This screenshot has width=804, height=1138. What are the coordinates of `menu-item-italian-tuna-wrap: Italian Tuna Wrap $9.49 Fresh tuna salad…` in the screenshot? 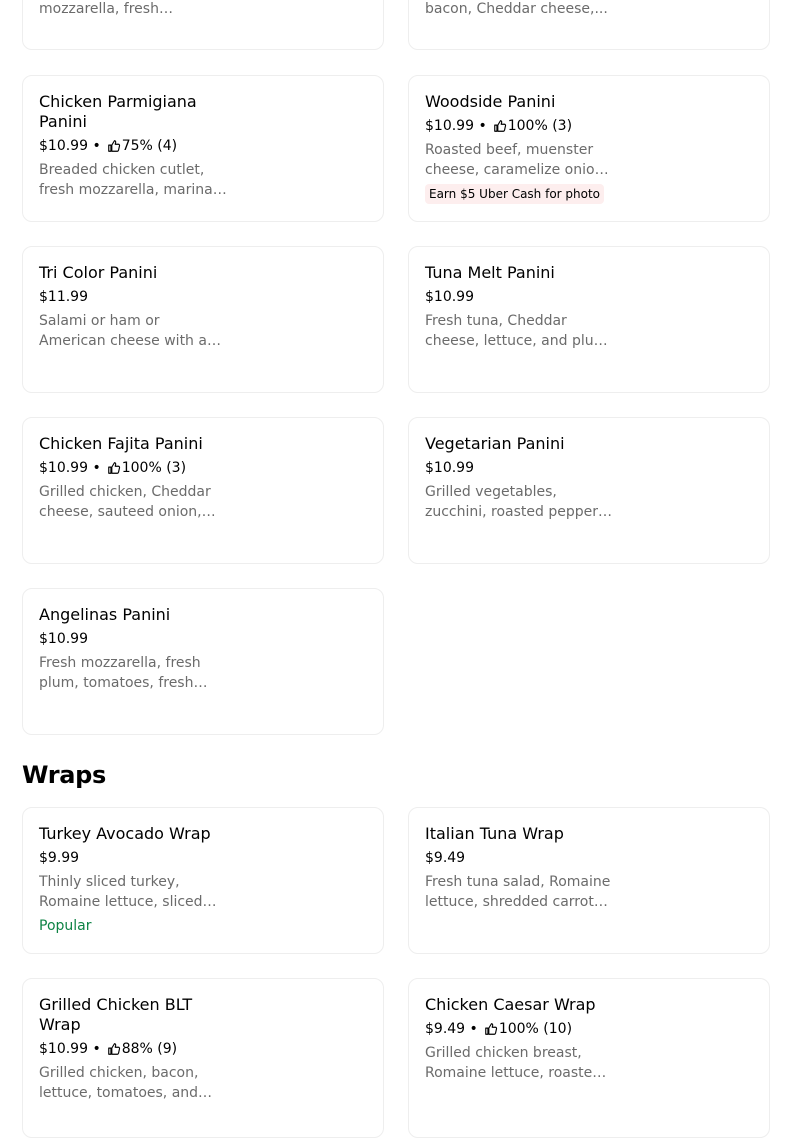 It's located at (589, 880).